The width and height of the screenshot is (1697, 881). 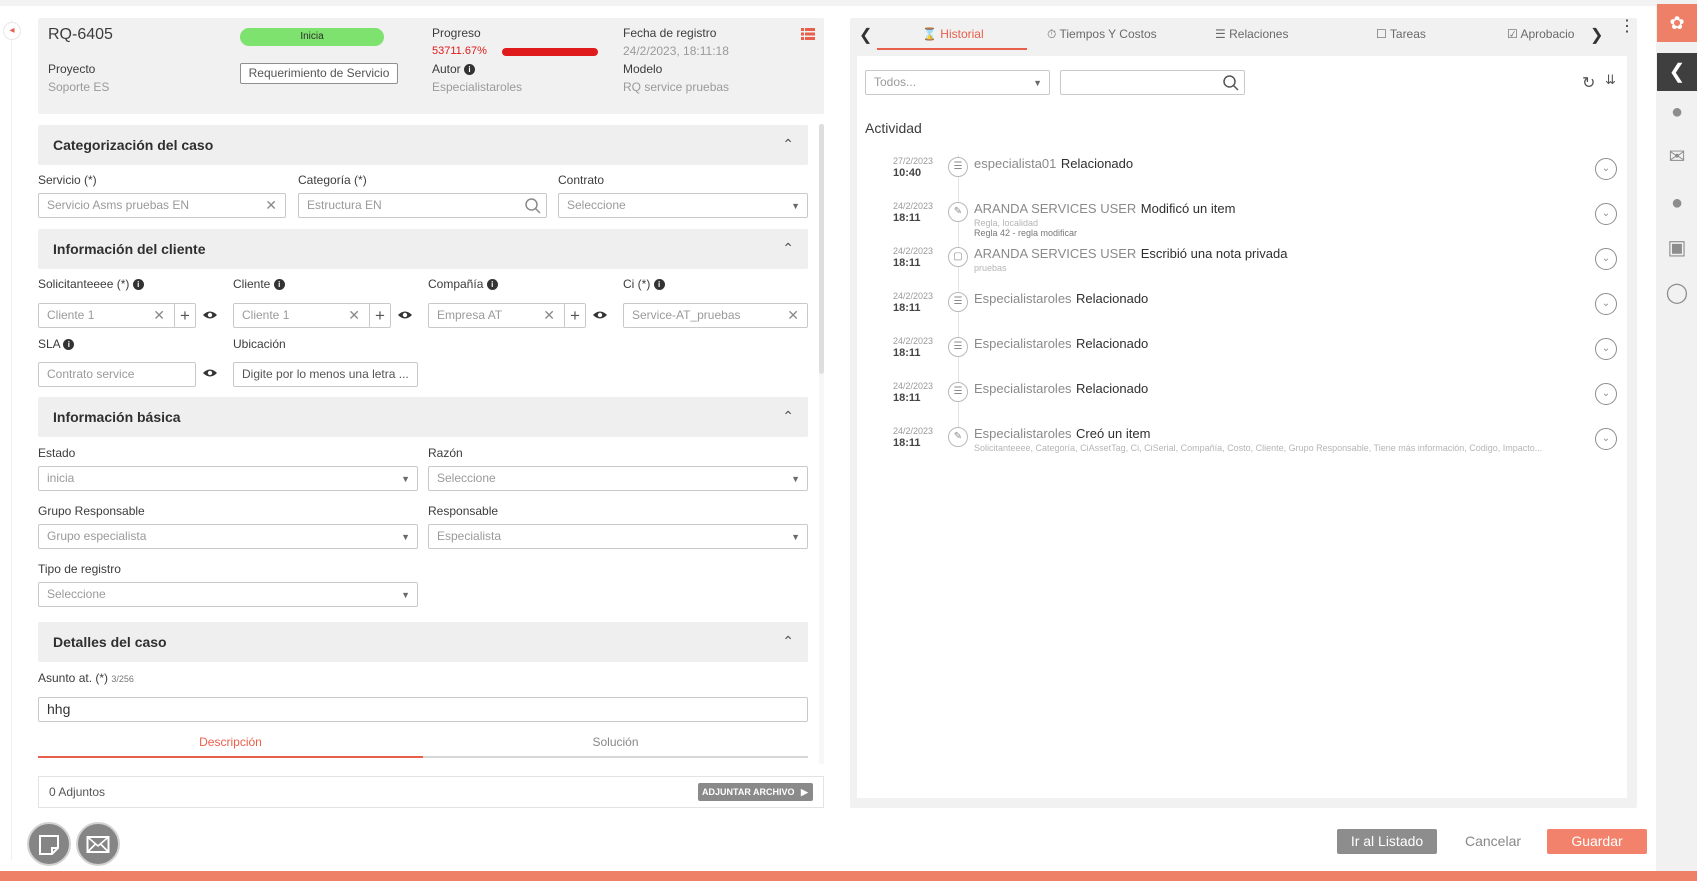 What do you see at coordinates (470, 70) in the screenshot?
I see `author-info-icon: i` at bounding box center [470, 70].